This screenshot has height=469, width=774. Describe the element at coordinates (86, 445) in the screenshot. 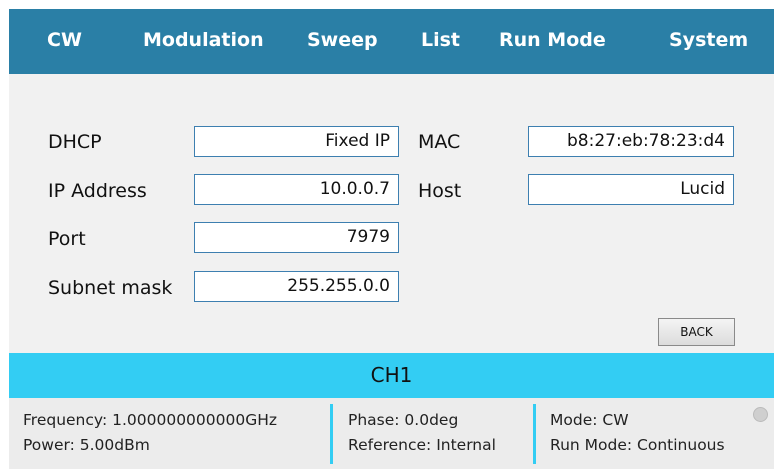

I see `power-readout: Power: 5.00dBm` at that location.